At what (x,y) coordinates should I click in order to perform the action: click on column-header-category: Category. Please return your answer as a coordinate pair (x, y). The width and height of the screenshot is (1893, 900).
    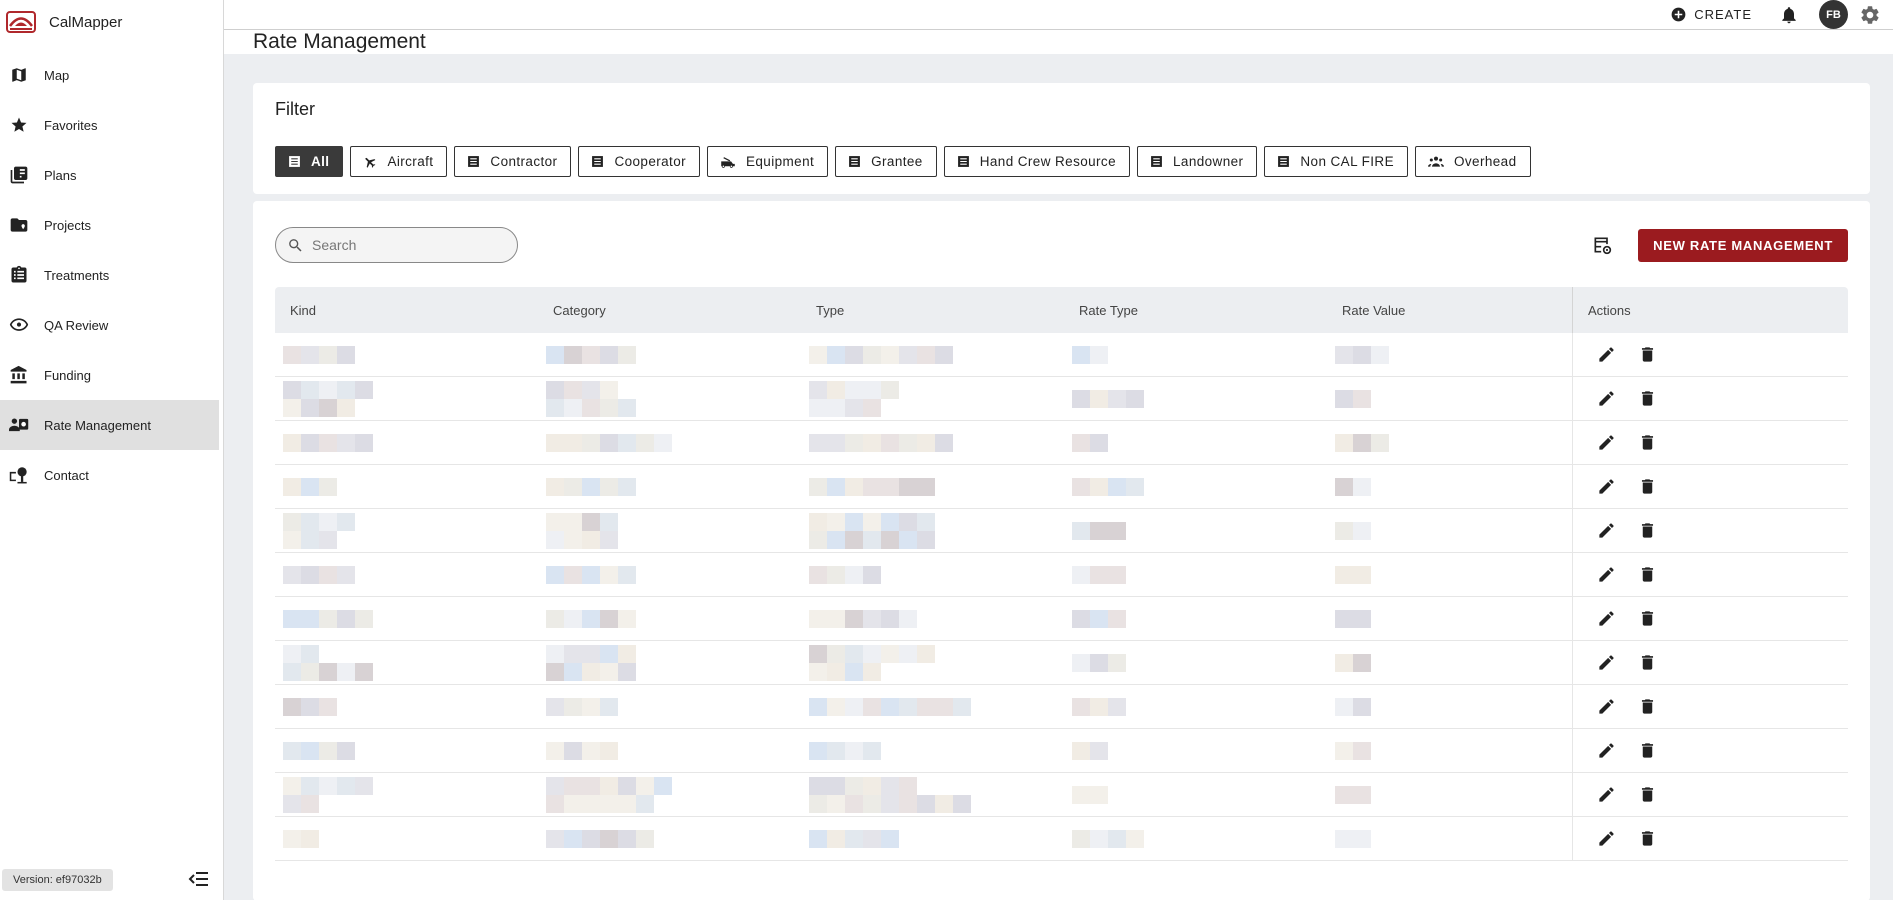
    Looking at the image, I should click on (669, 310).